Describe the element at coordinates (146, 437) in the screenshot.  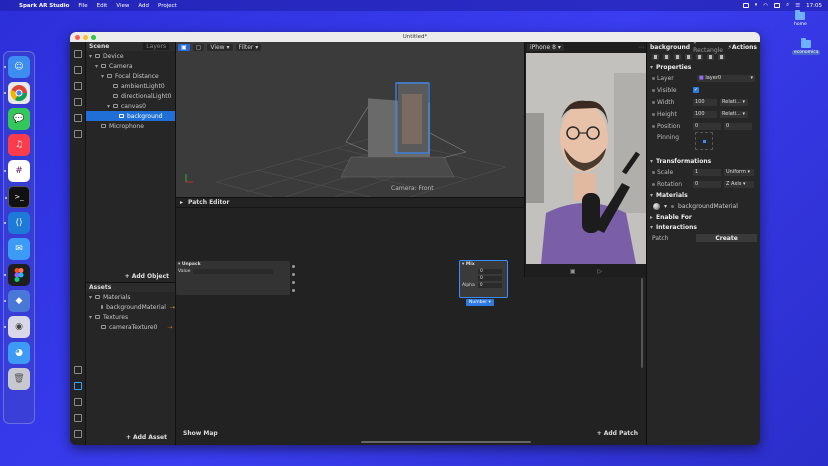
I see `add-asset-button: + Add Asset` at that location.